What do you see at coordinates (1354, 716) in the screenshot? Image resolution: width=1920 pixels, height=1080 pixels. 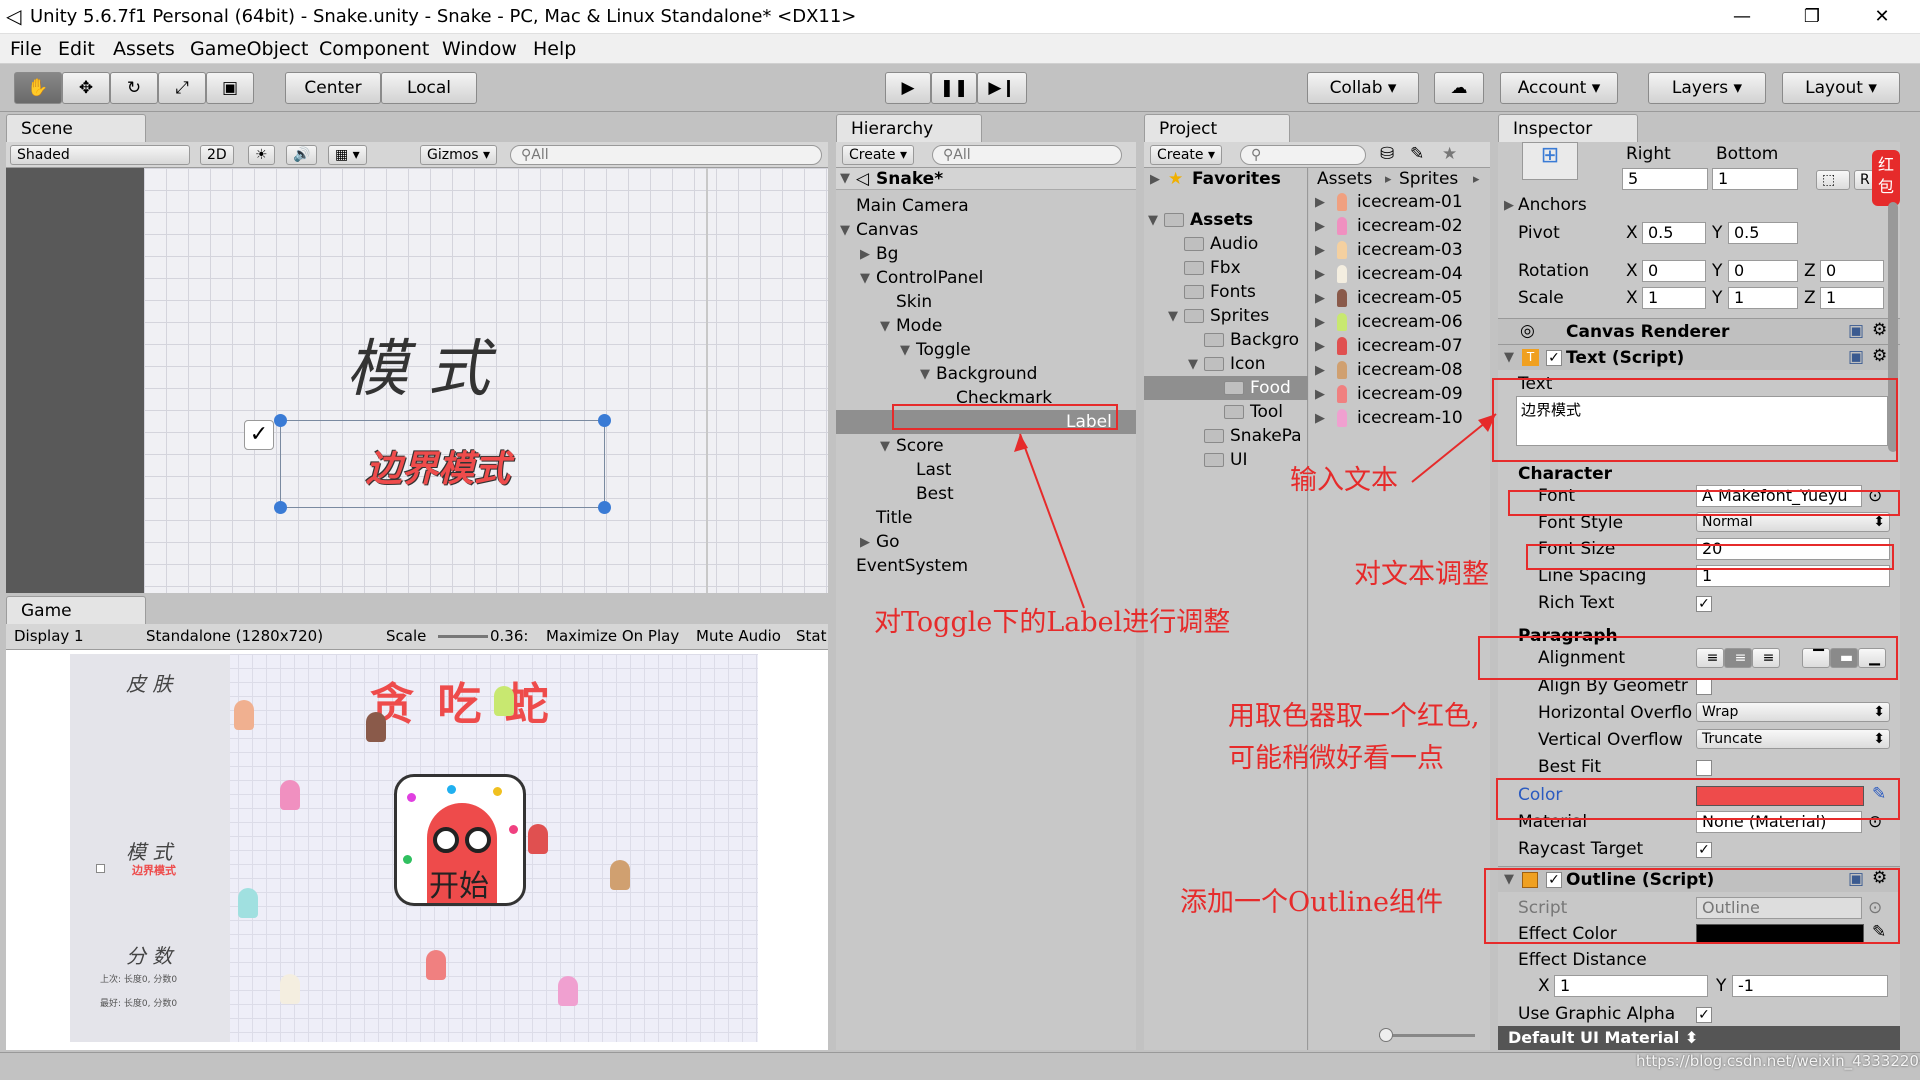 I see `annotation-color-pick-1: 用取色器取一个红色,` at bounding box center [1354, 716].